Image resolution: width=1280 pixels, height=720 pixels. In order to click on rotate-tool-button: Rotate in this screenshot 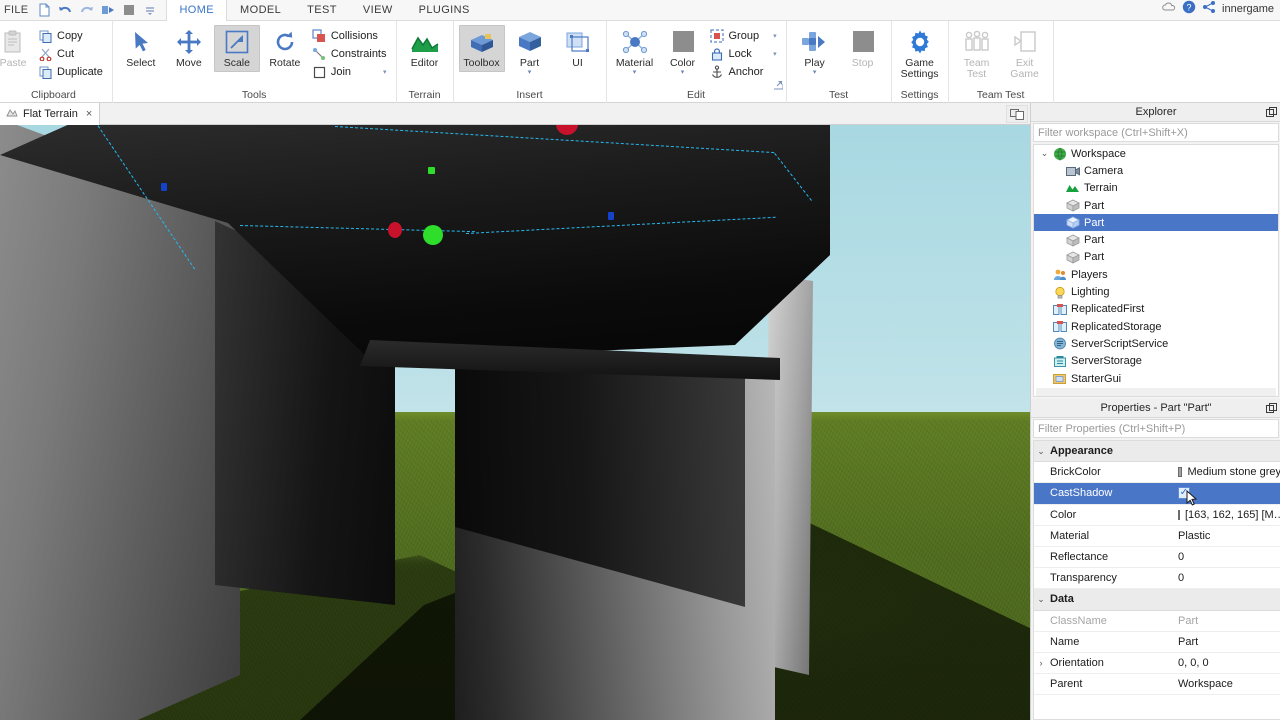, I will do `click(285, 48)`.